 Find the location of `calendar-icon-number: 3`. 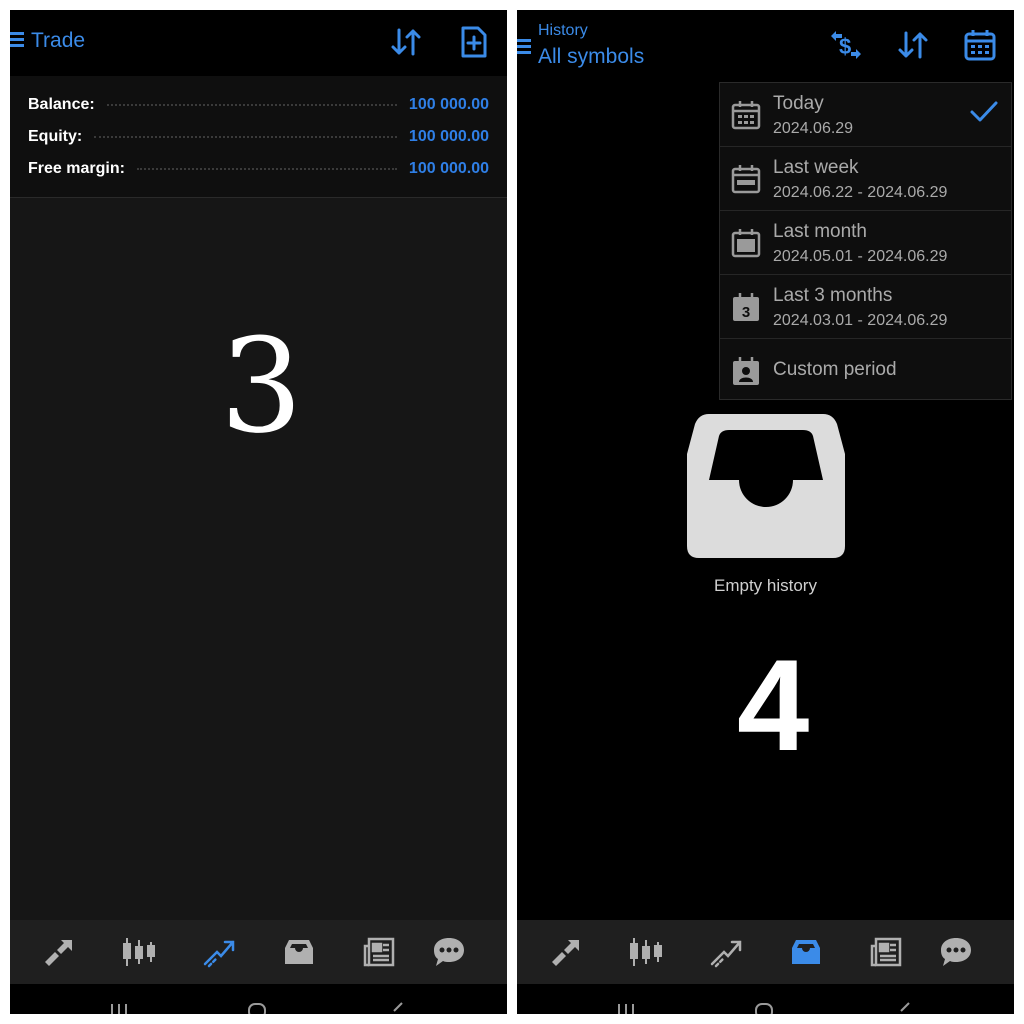

calendar-icon-number: 3 is located at coordinates (746, 312).